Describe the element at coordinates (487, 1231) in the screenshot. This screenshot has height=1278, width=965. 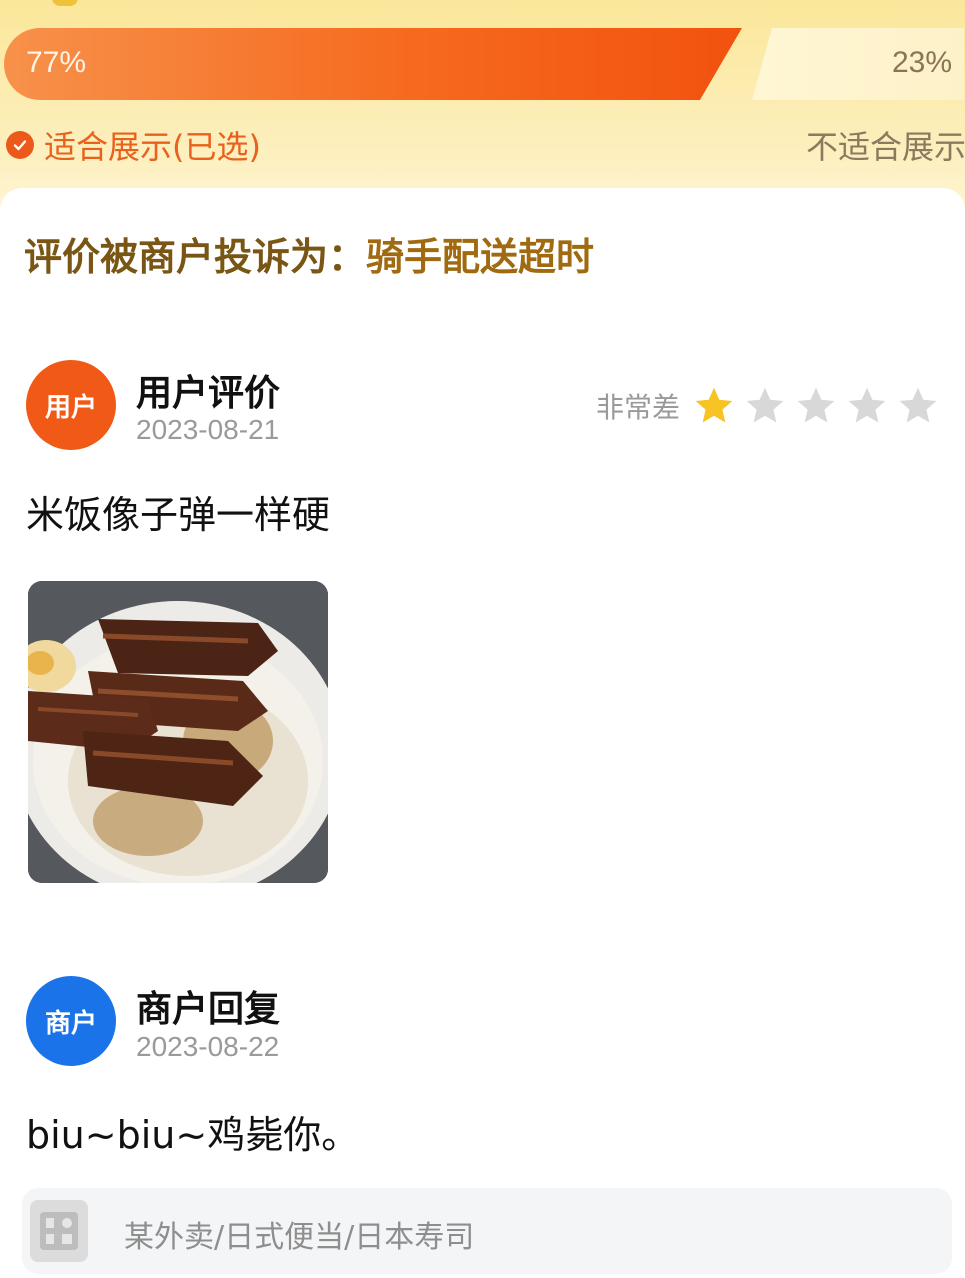
I see `shop-link: 某外卖/日式便当/日本寿司` at that location.